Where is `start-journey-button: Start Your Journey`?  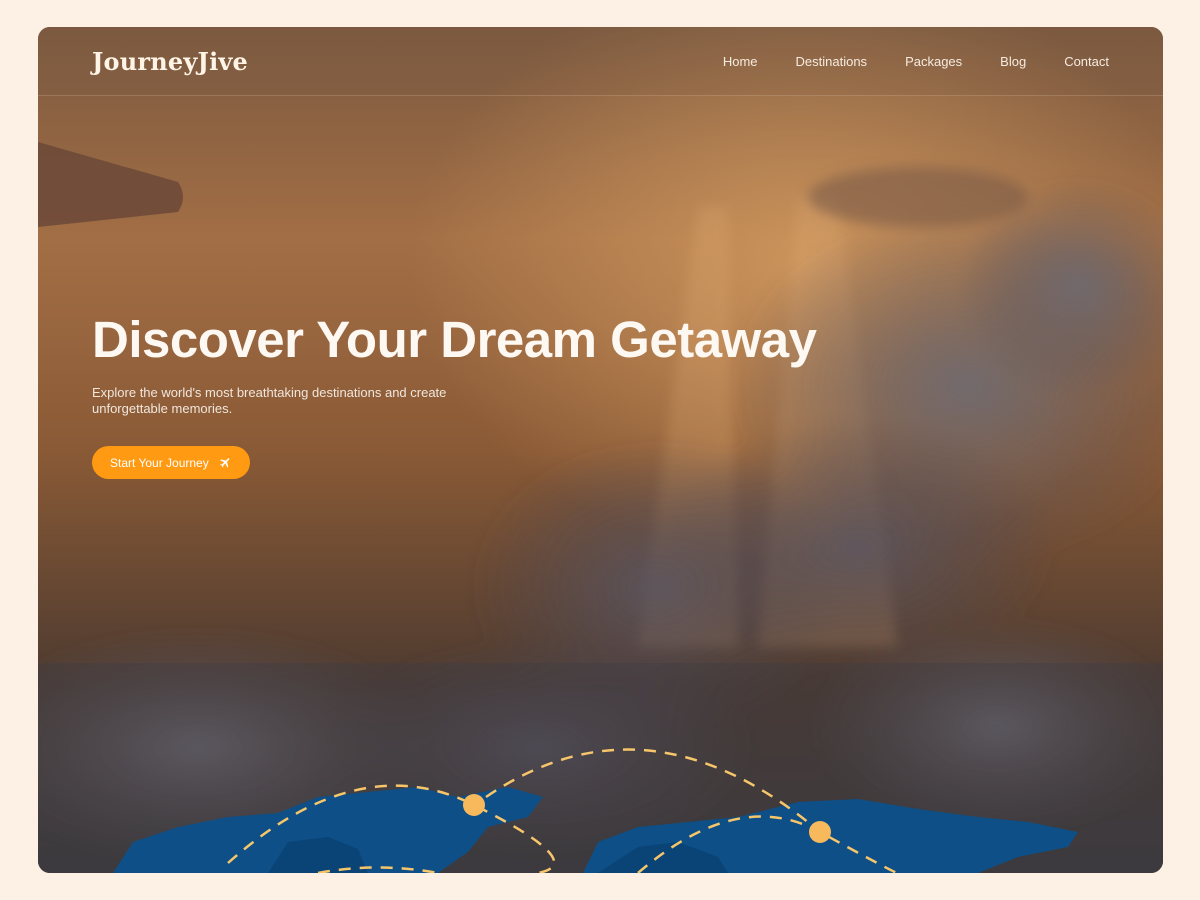 start-journey-button: Start Your Journey is located at coordinates (171, 463).